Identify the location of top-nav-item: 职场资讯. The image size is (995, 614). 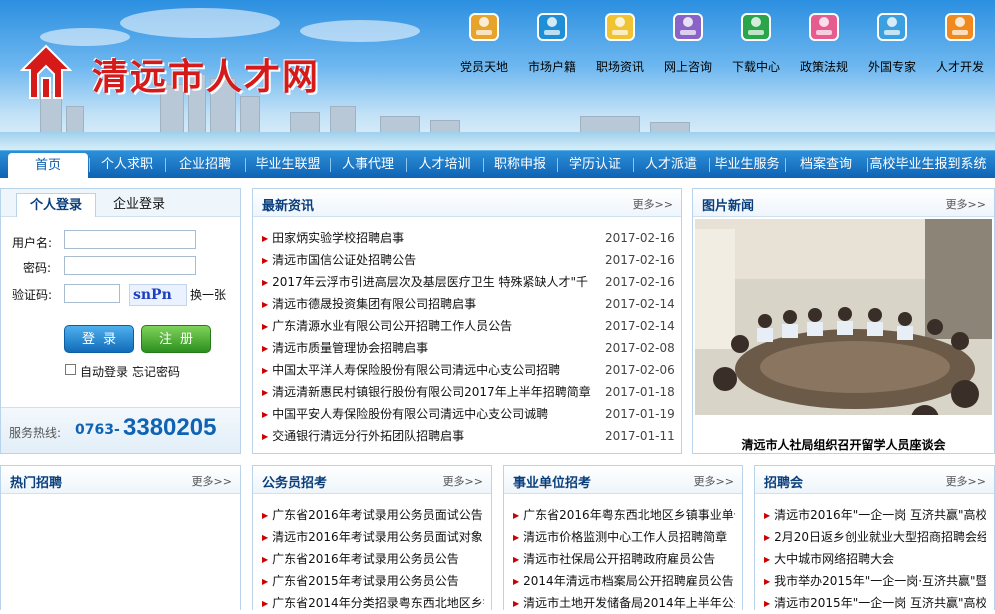
(620, 41).